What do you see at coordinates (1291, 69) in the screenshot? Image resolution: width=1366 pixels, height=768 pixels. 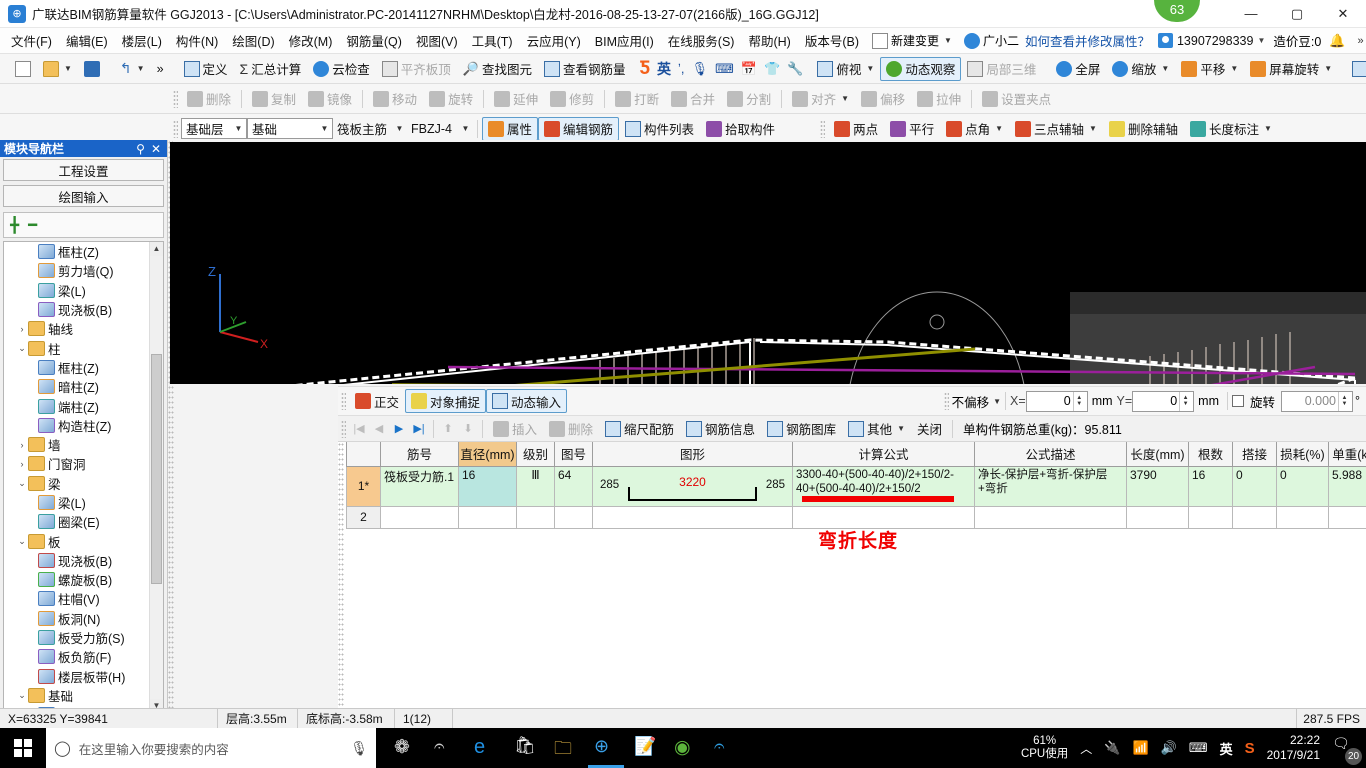 I see `screen-rotate-button: 屏幕旋转 ▼` at bounding box center [1291, 69].